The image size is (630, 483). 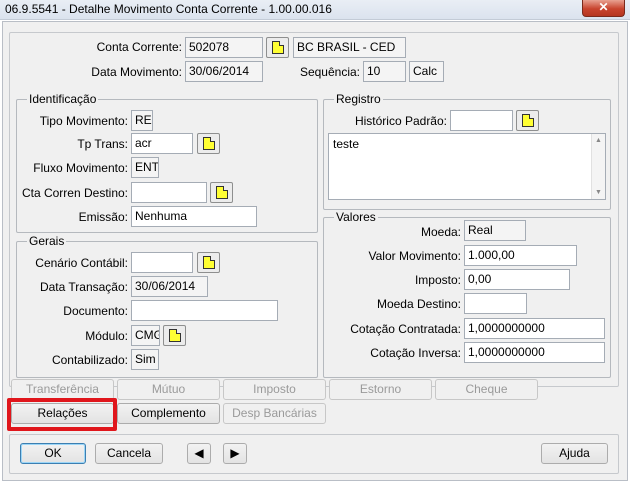 What do you see at coordinates (235, 453) in the screenshot?
I see `next-record-button: ▶` at bounding box center [235, 453].